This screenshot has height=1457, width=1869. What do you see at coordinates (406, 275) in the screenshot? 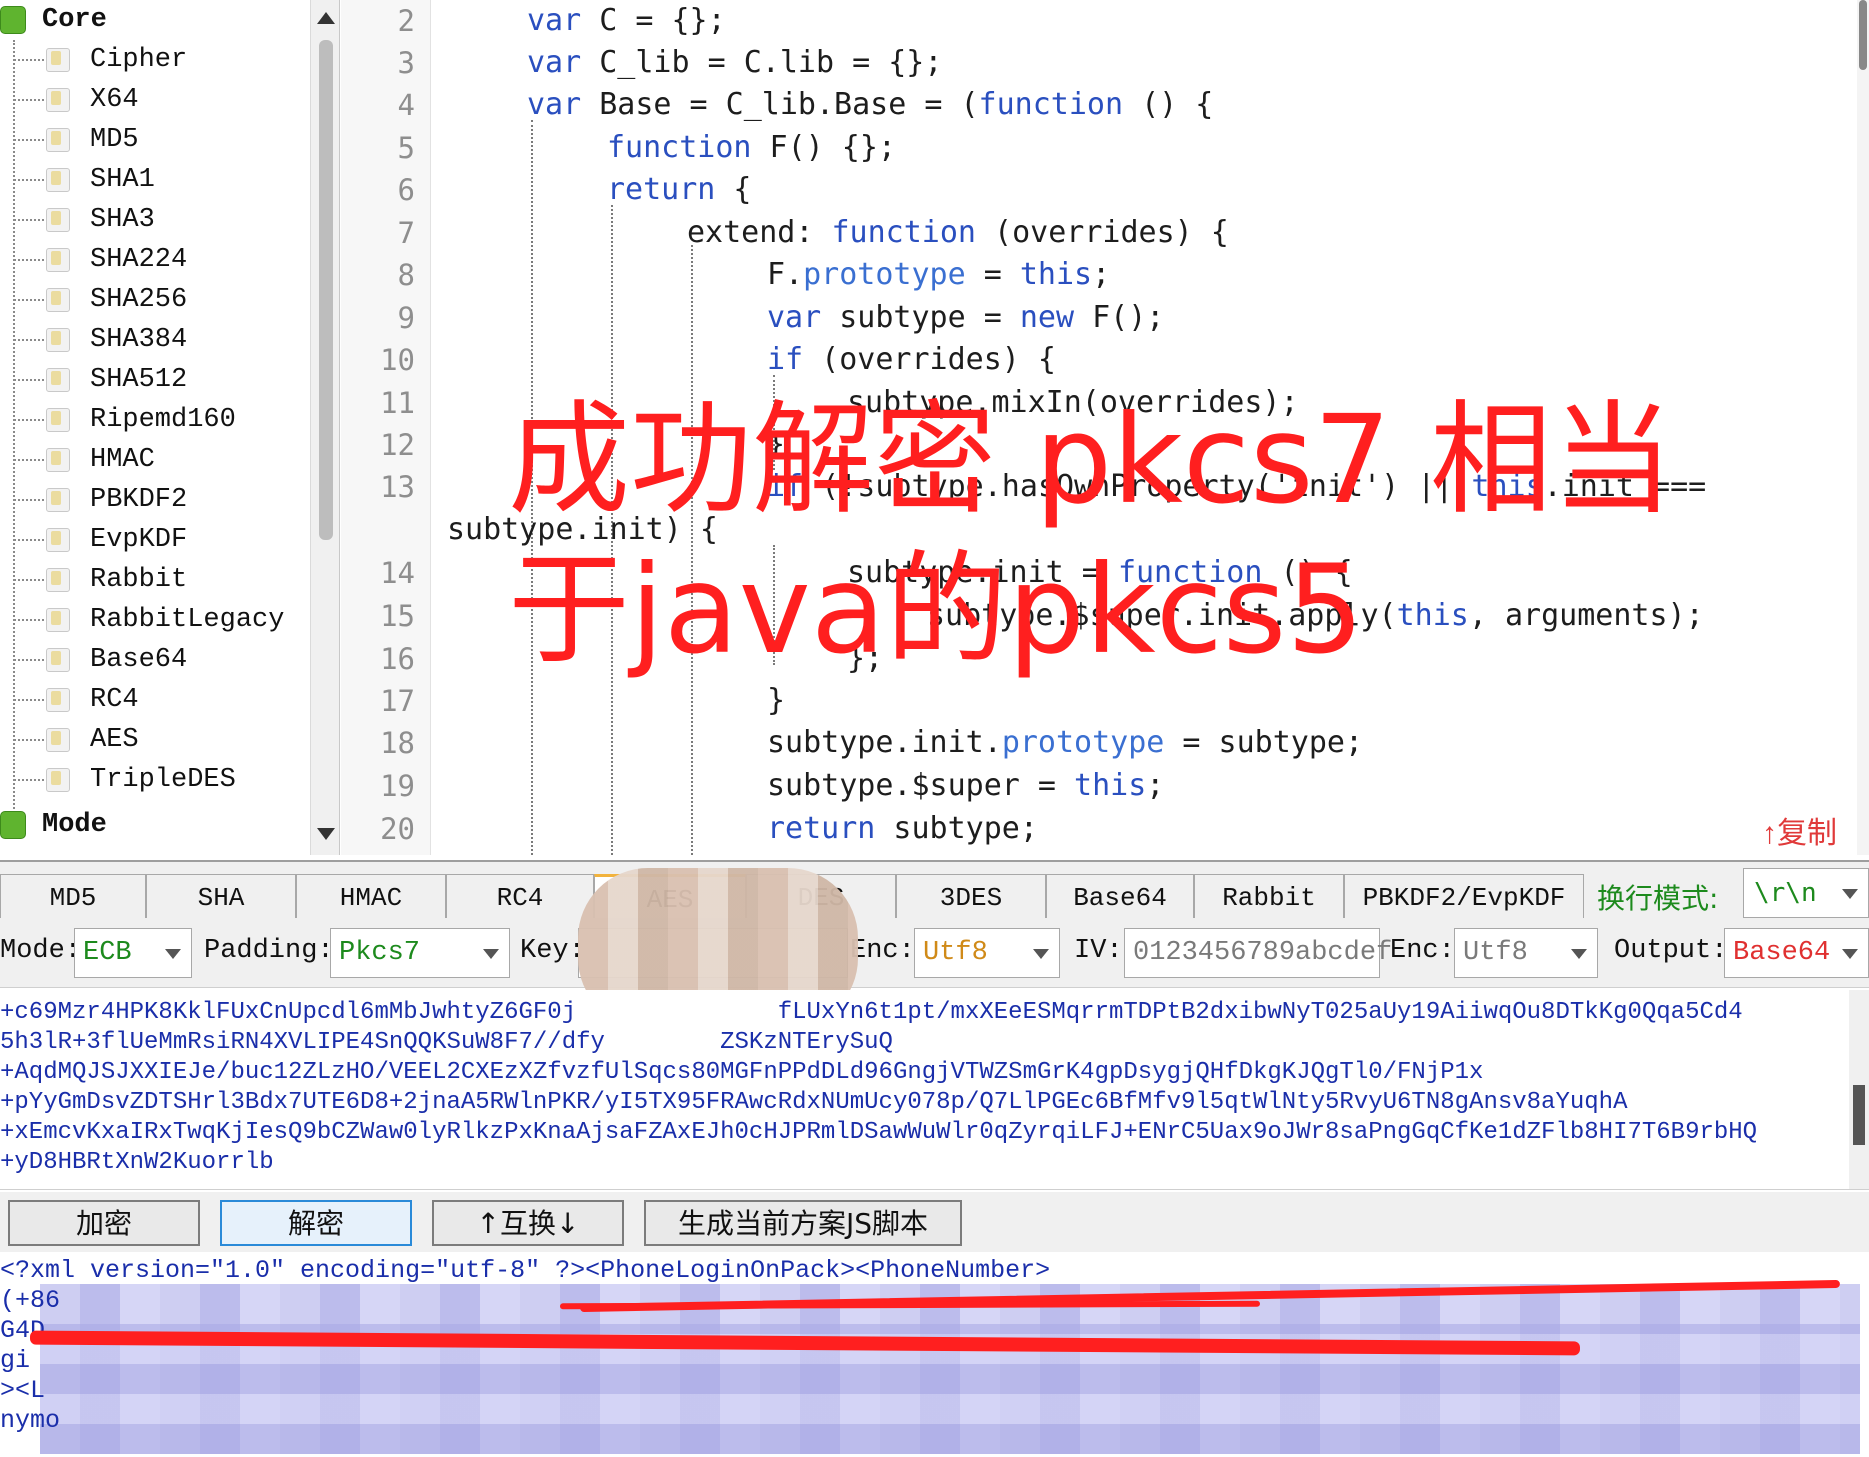
I see `line-number: 8` at bounding box center [406, 275].